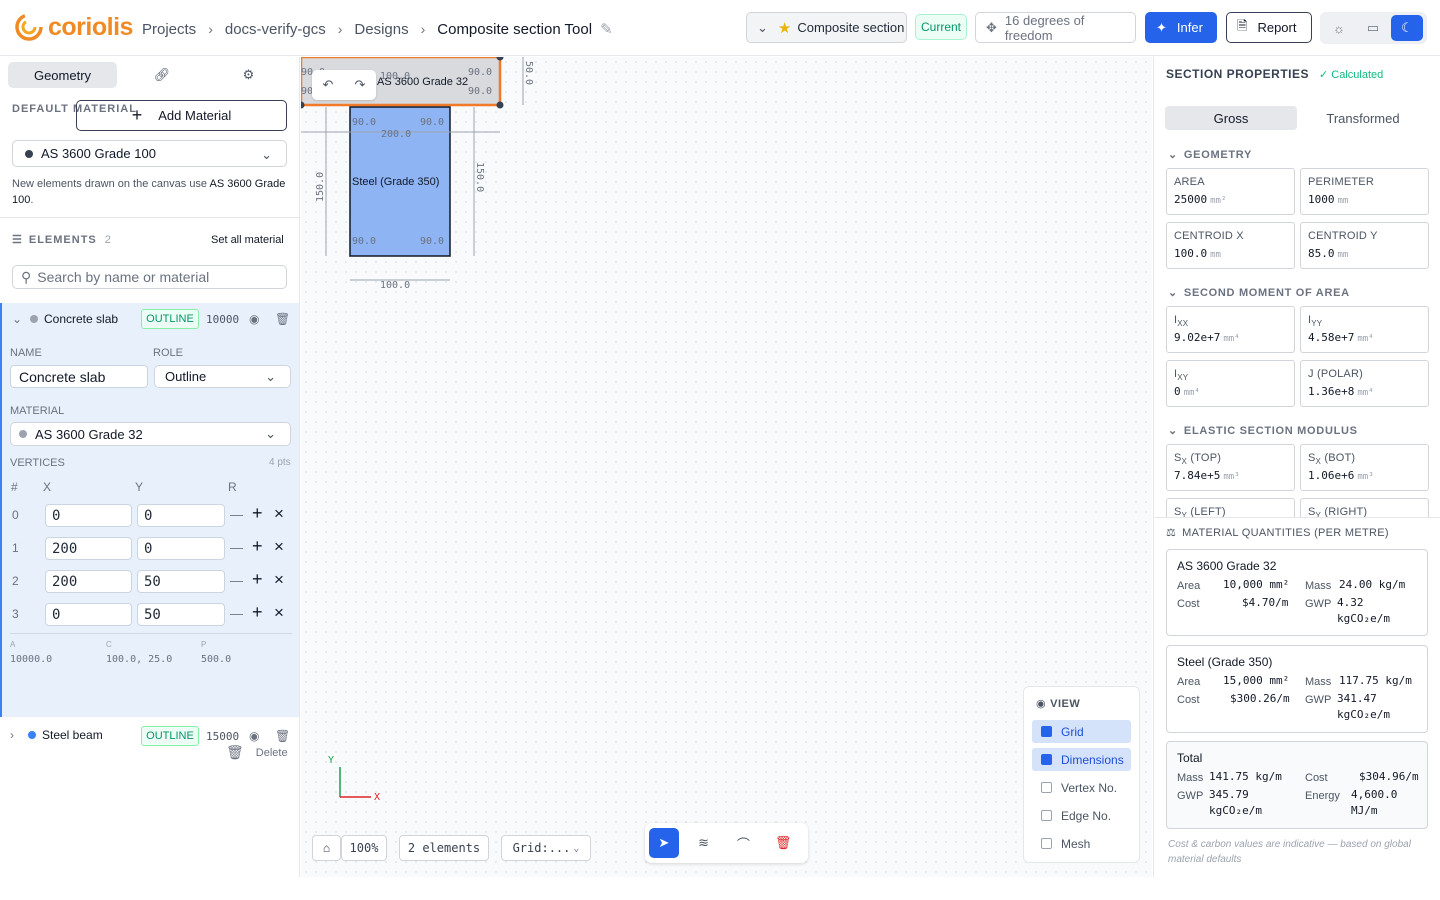 This screenshot has height=900, width=1440. I want to click on role-select: Outline ⌄, so click(222, 376).